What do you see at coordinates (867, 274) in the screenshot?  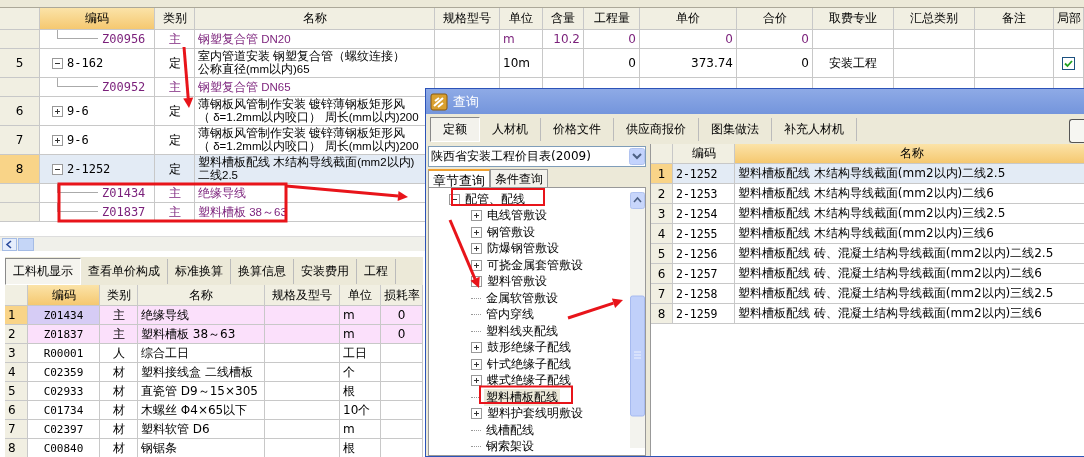 I see `result-row: 6 2-1257 塑料槽板配线 砖、混凝土结构导线截面(mm2以内)二线6` at bounding box center [867, 274].